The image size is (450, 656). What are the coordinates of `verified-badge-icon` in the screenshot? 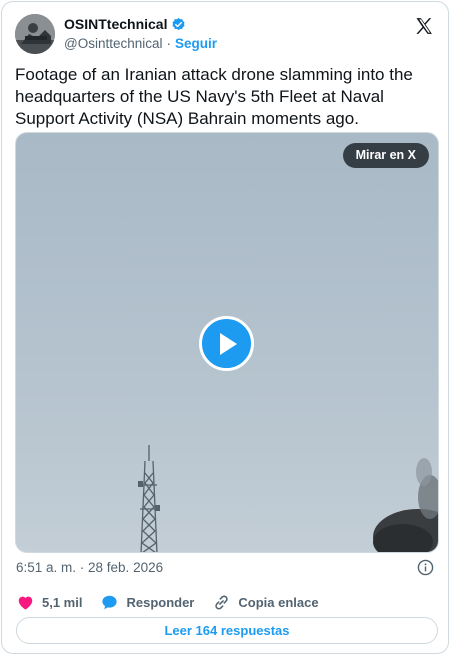 It's located at (178, 24).